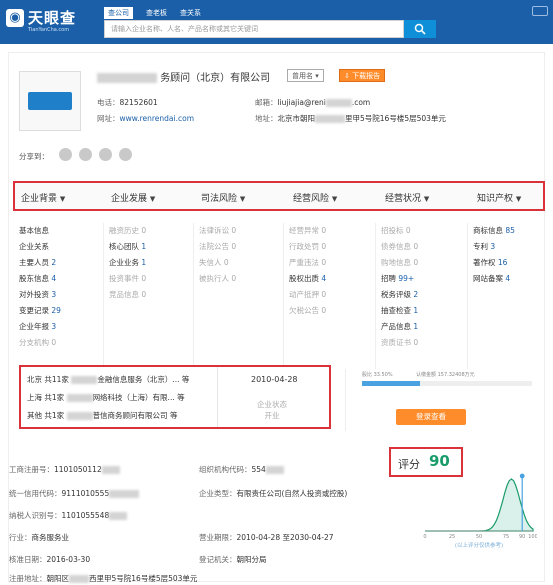 This screenshot has height=585, width=553. Describe the element at coordinates (425, 327) in the screenshot. I see `category-link: 产品信息 1` at that location.